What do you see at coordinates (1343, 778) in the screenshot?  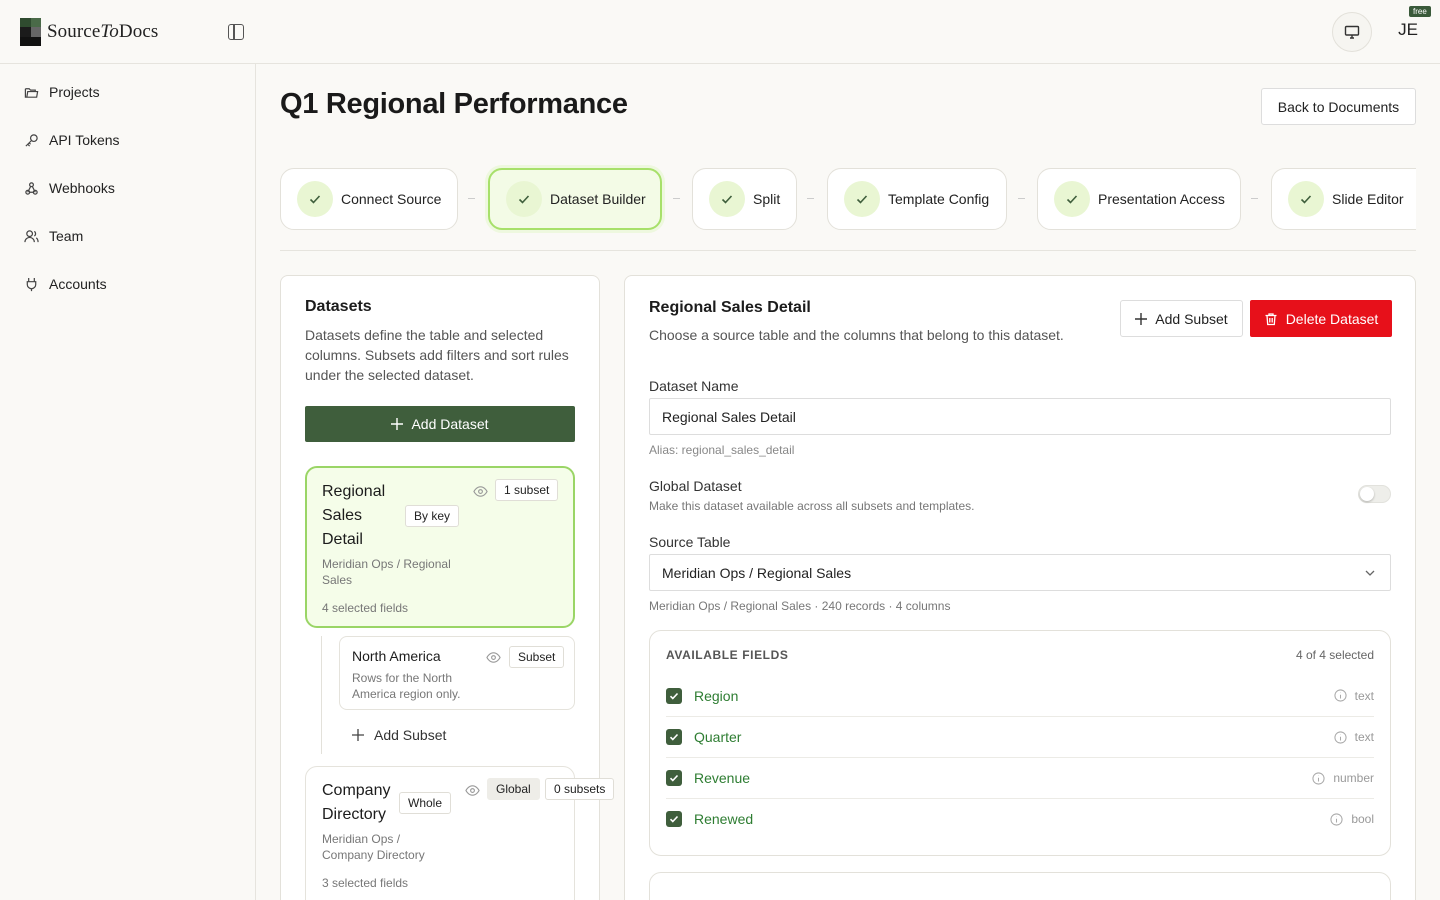 I see `field-type: number` at bounding box center [1343, 778].